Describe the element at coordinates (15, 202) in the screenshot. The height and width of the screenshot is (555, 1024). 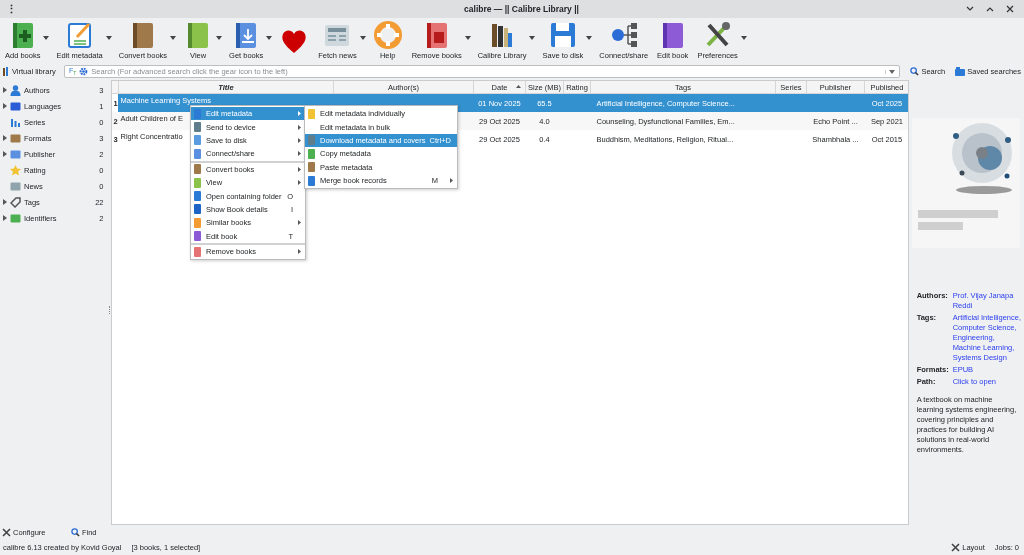
I see `tag-icon` at that location.